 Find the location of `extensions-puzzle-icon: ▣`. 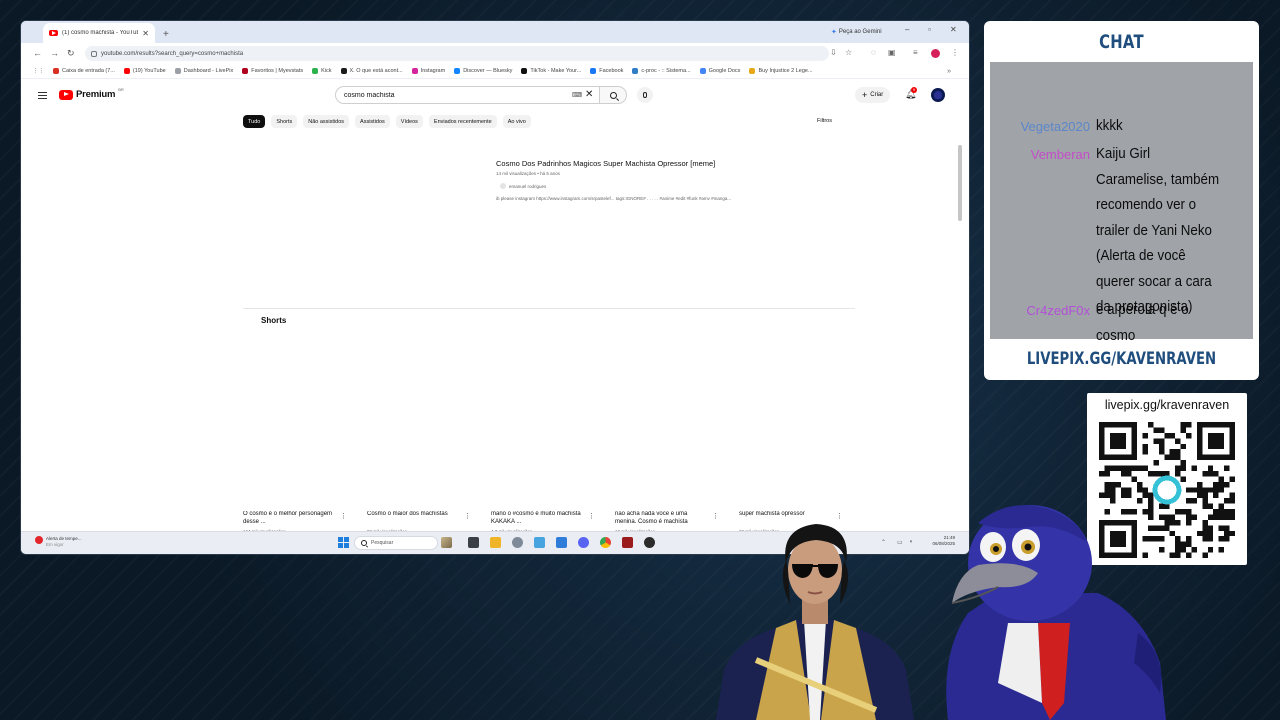

extensions-puzzle-icon: ▣ is located at coordinates (892, 52).